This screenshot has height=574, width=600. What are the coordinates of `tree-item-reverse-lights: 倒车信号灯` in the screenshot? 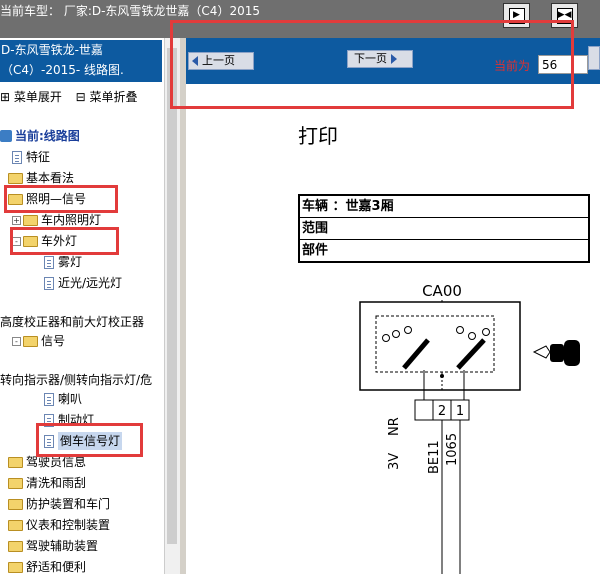 It's located at (83, 441).